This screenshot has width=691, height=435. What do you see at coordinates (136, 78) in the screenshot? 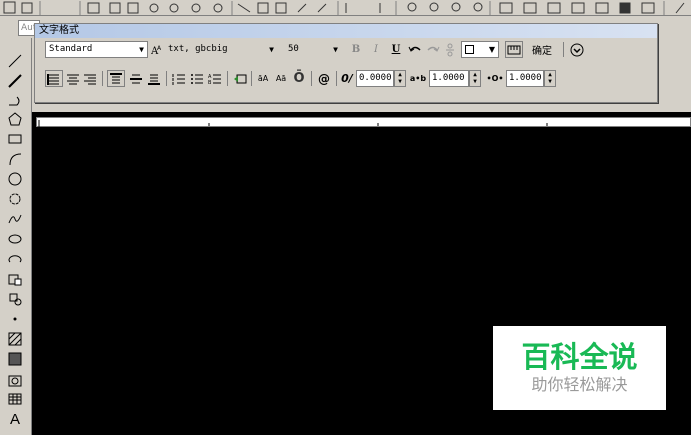
I see `justify-middle-icon` at bounding box center [136, 78].